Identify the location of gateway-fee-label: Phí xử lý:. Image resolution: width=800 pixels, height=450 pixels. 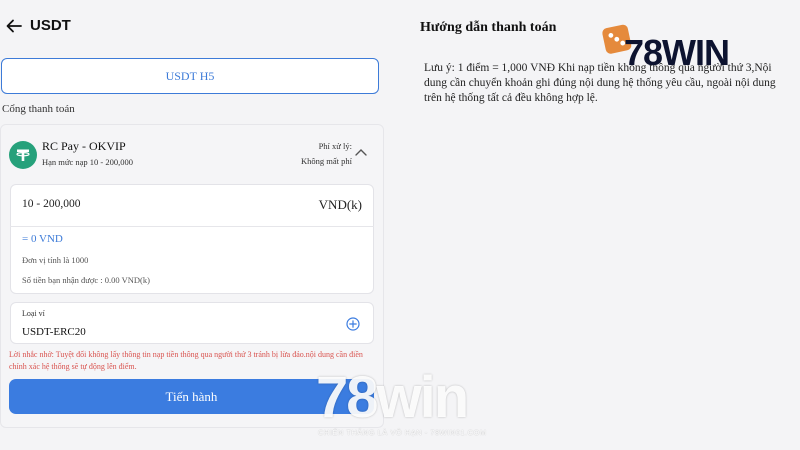
(335, 146).